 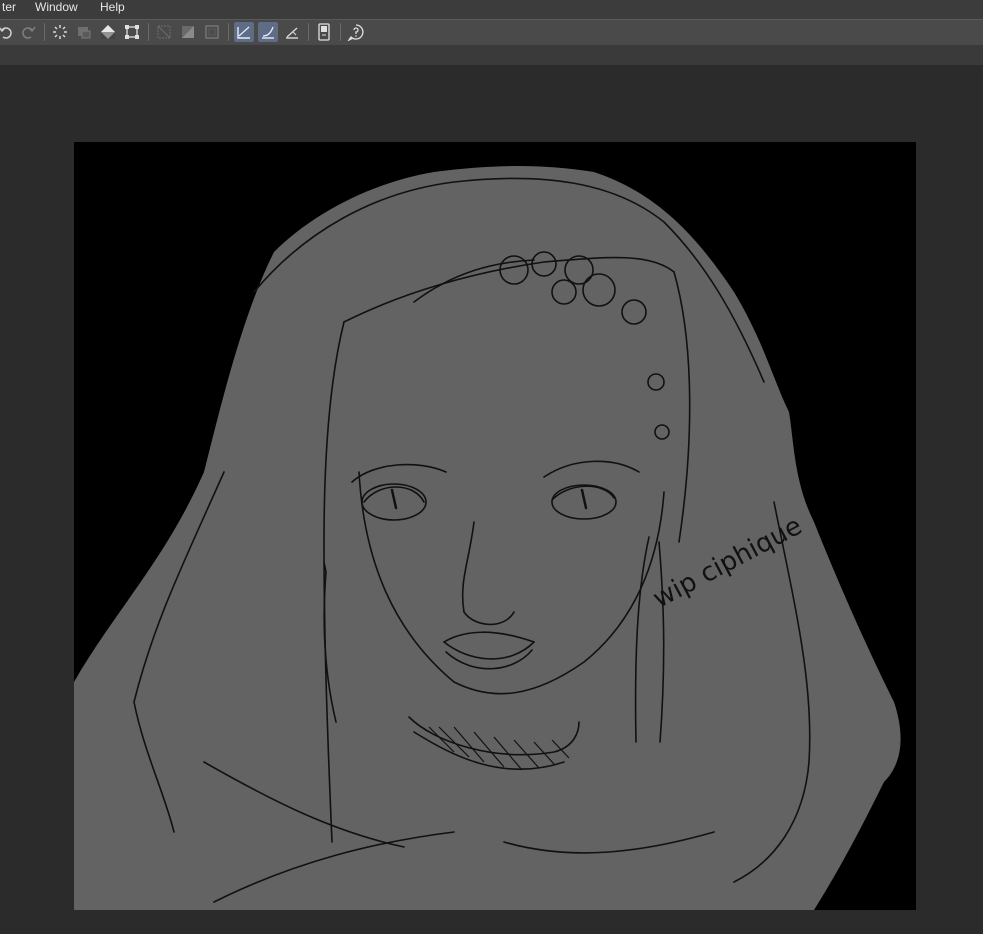 I want to click on curve-snap-icon, so click(x=268, y=32).